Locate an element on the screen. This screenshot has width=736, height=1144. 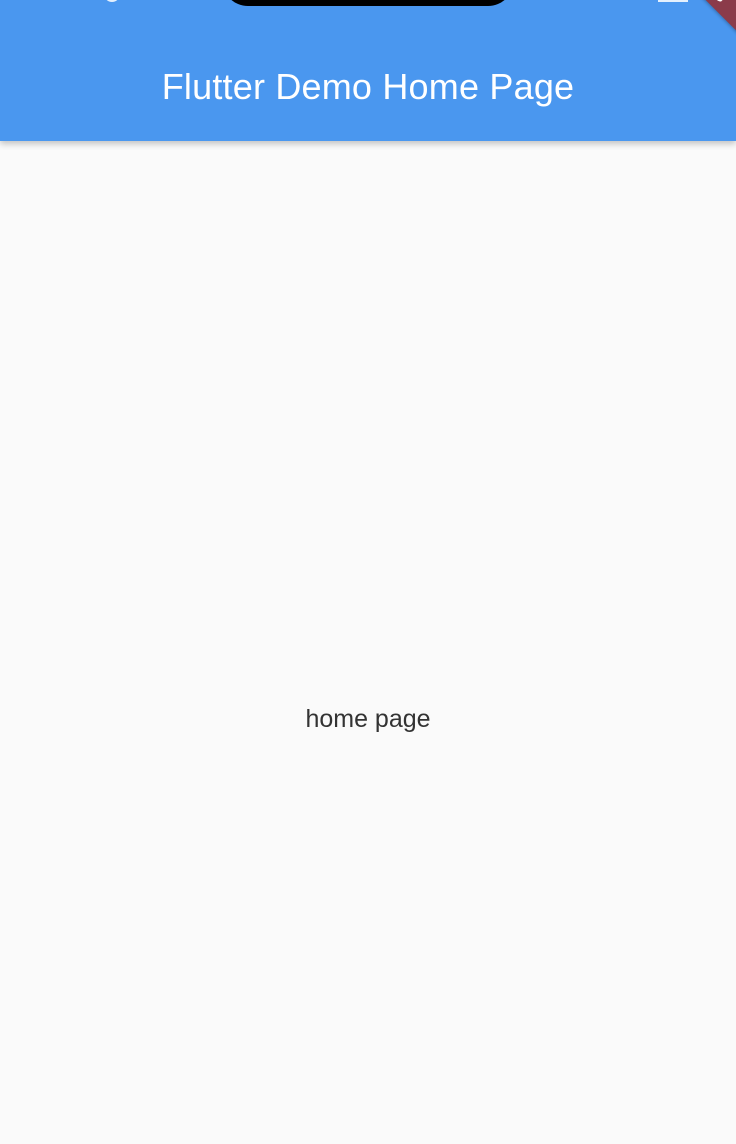
app-bar: Flutter Demo Home Page is located at coordinates (368, 70).